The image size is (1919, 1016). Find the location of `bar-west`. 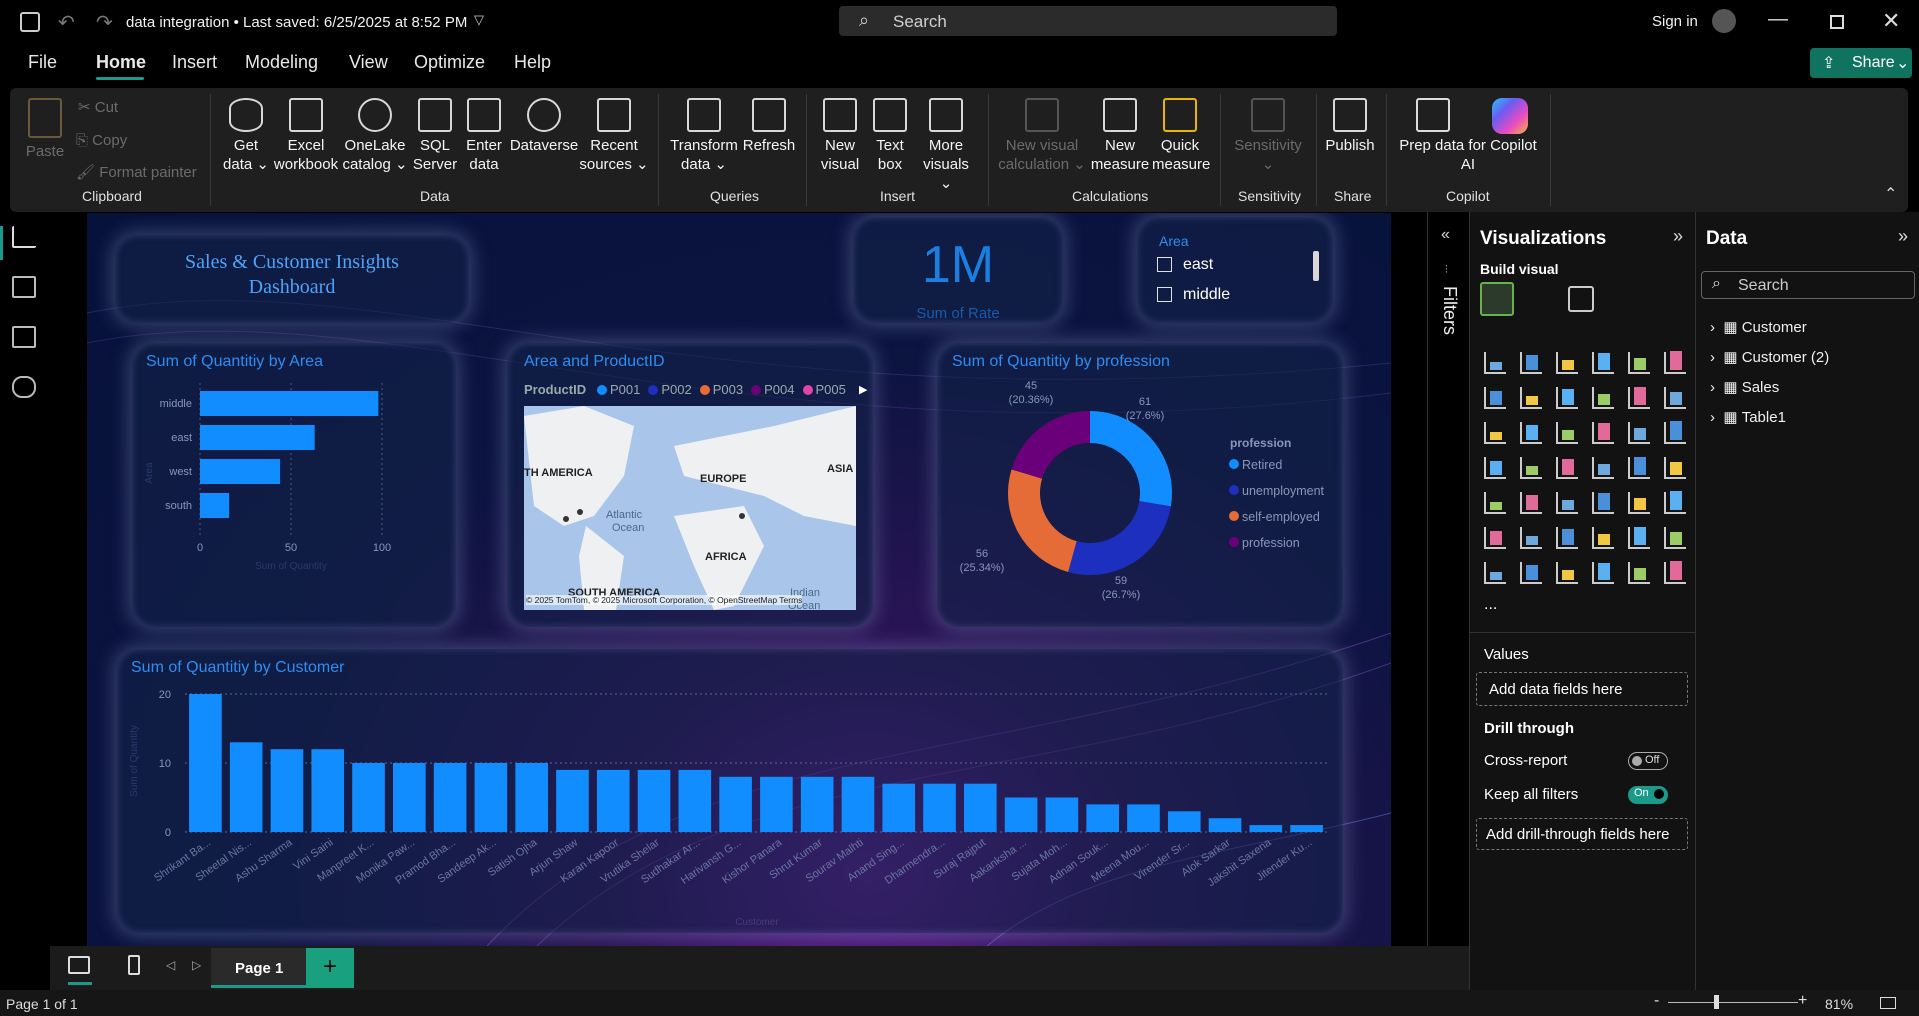

bar-west is located at coordinates (240, 471).